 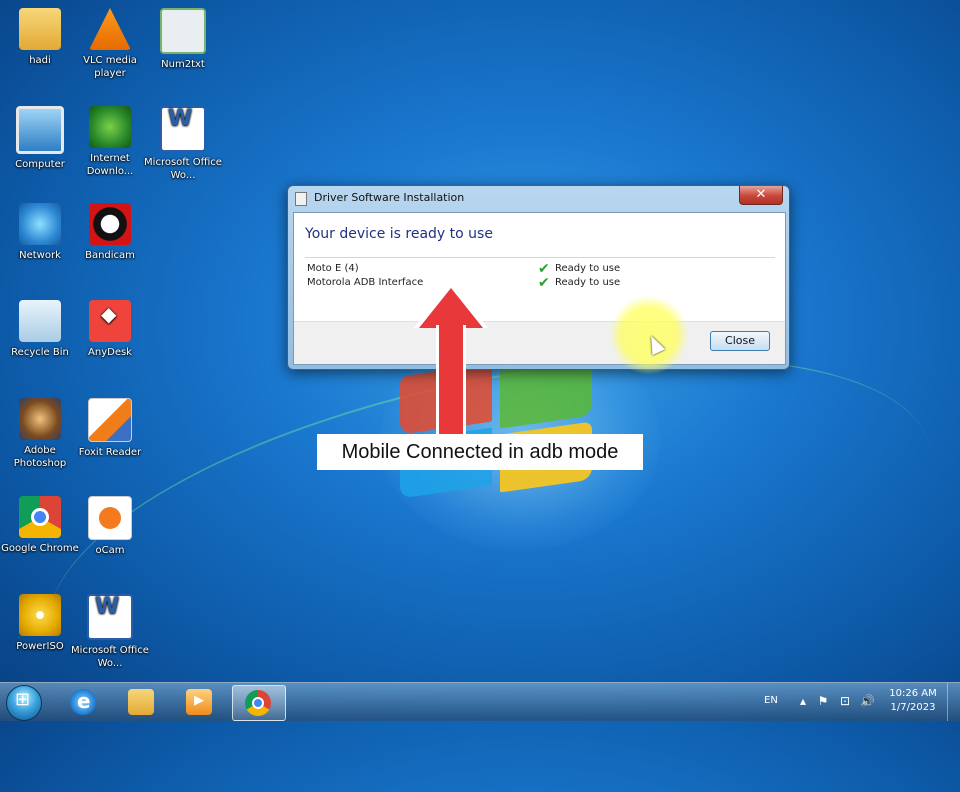 What do you see at coordinates (649, 335) in the screenshot?
I see `cursor-highlight` at bounding box center [649, 335].